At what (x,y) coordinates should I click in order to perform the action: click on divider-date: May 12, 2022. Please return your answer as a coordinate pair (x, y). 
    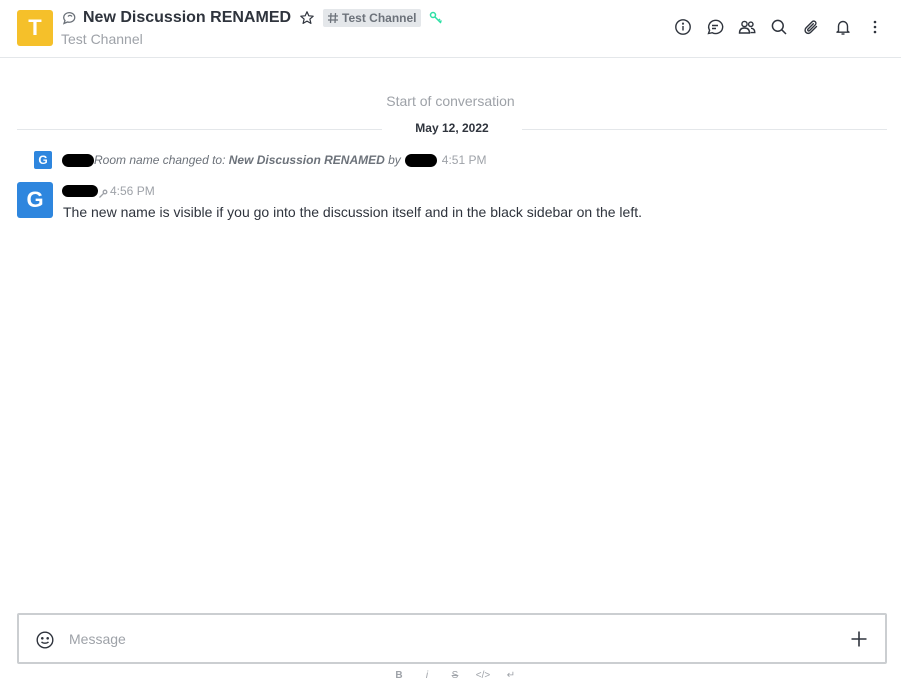
    Looking at the image, I should click on (452, 128).